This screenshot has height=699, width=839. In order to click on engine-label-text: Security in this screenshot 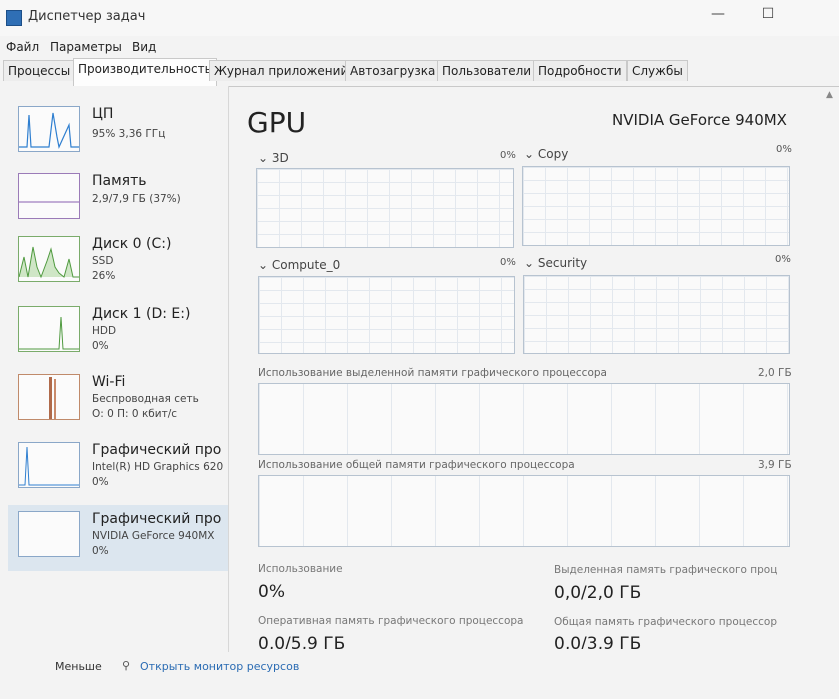, I will do `click(562, 263)`.